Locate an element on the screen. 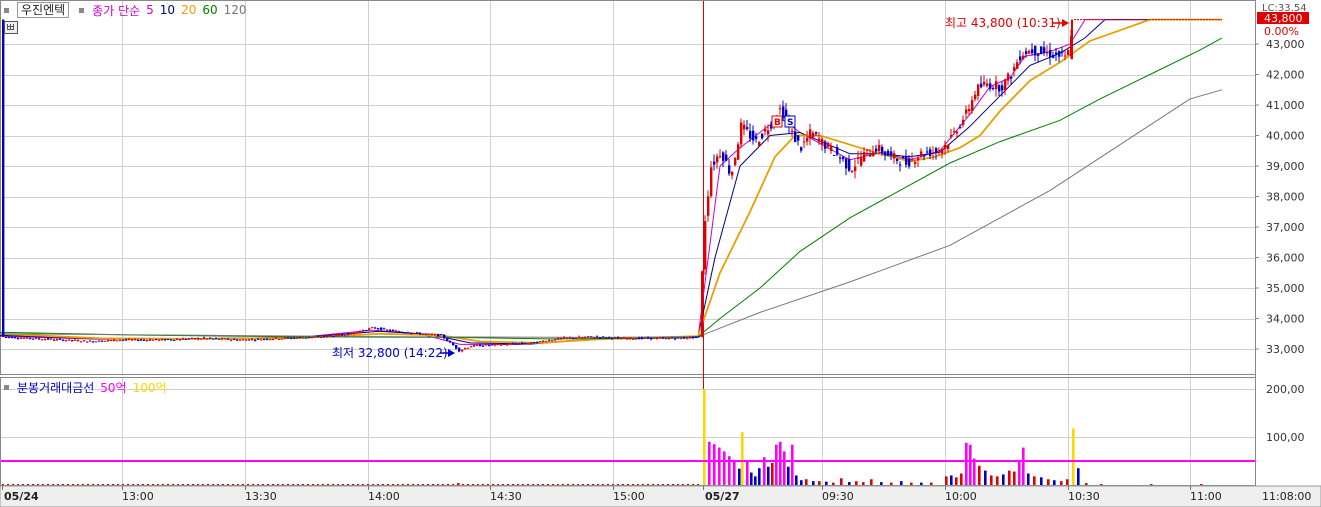 The image size is (1321, 507). volume-legend-title: 분봉거래대금선 is located at coordinates (55, 387).